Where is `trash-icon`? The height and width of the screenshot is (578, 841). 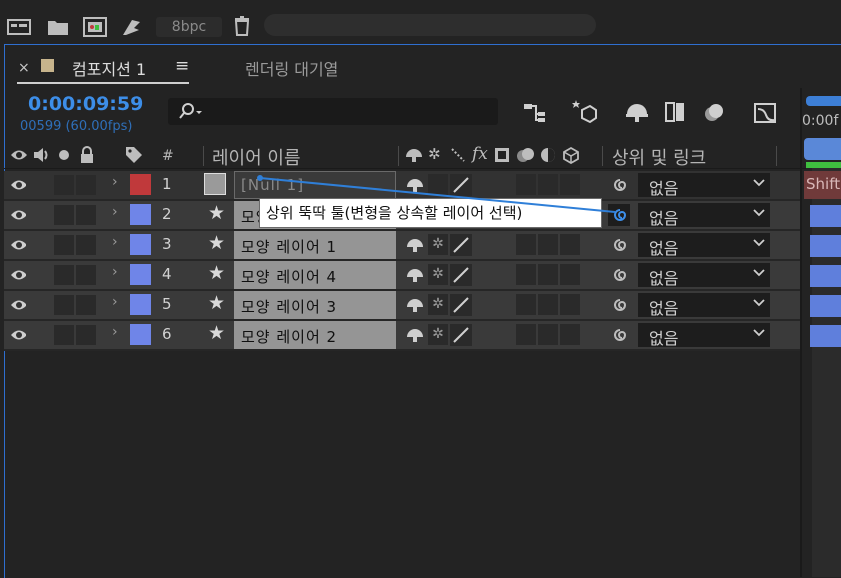
trash-icon is located at coordinates (242, 26).